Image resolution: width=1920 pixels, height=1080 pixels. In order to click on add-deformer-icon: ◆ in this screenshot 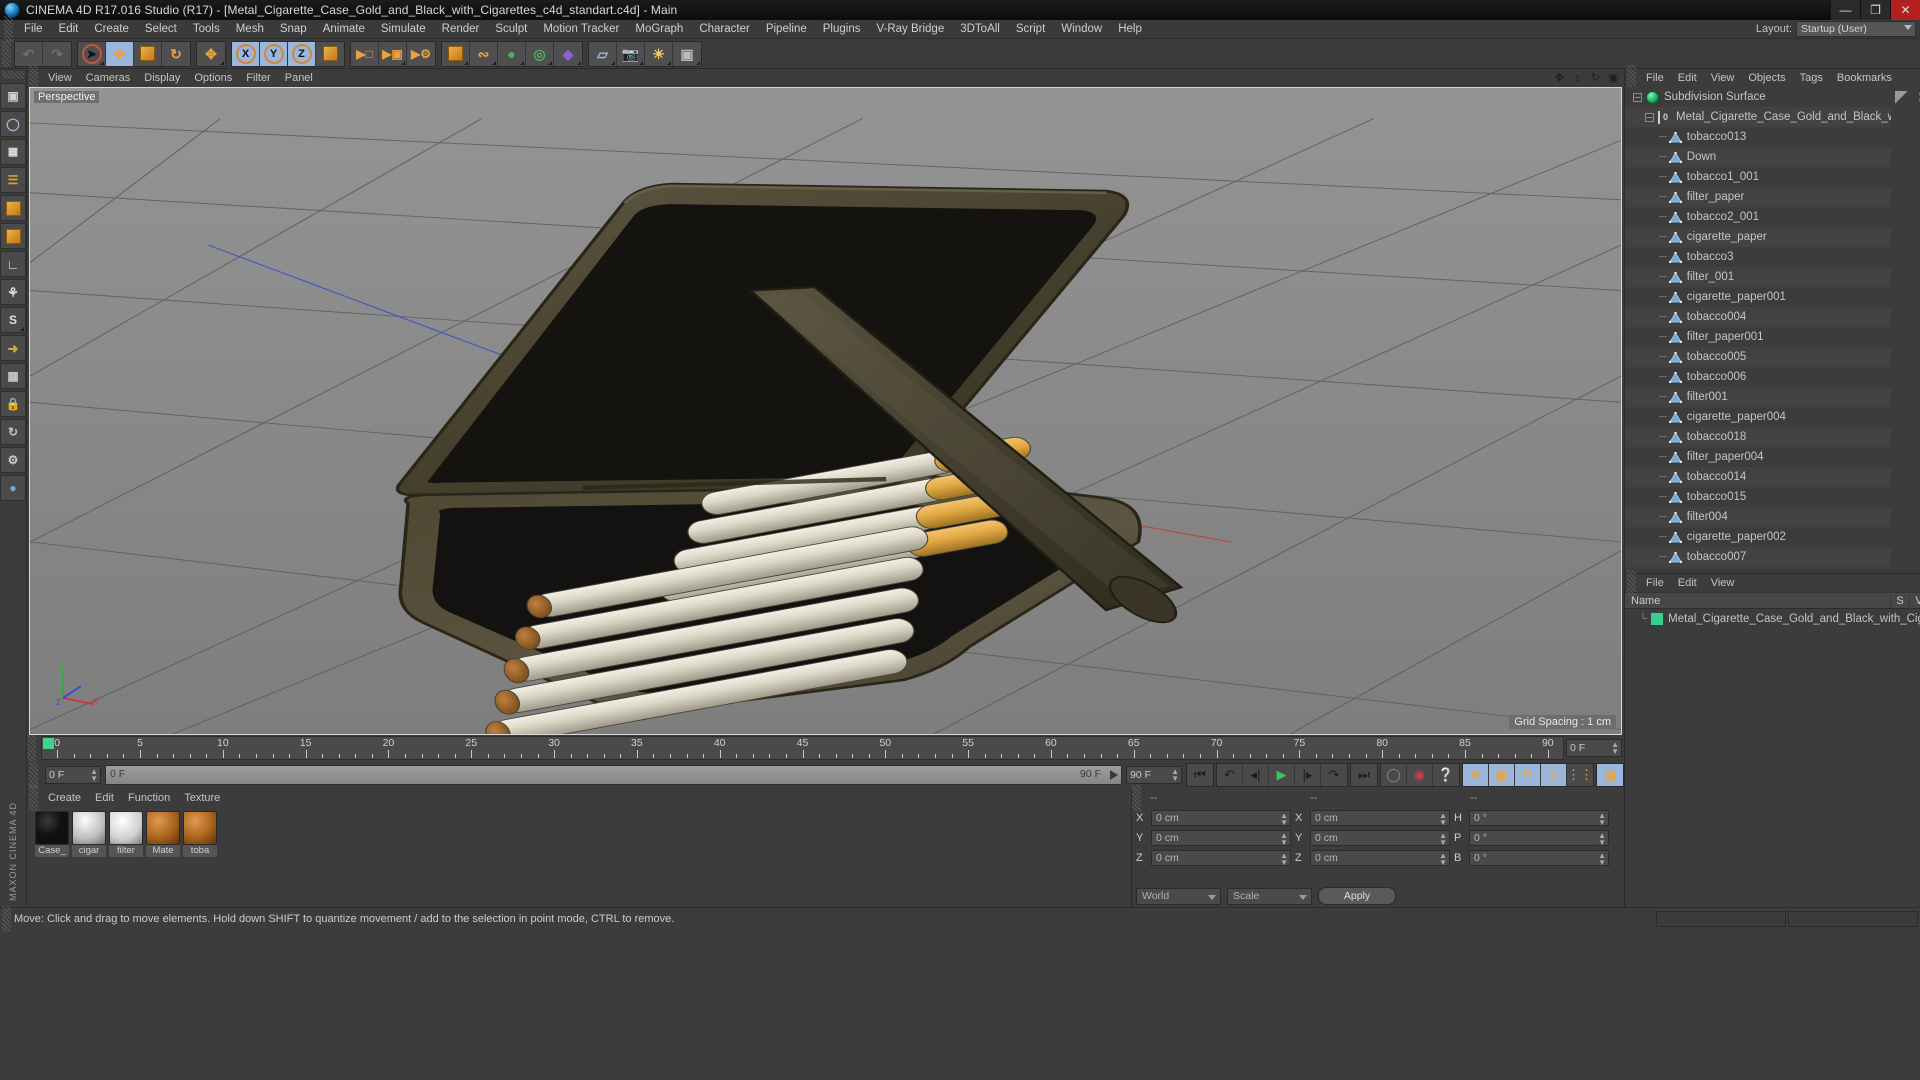, I will do `click(568, 53)`.